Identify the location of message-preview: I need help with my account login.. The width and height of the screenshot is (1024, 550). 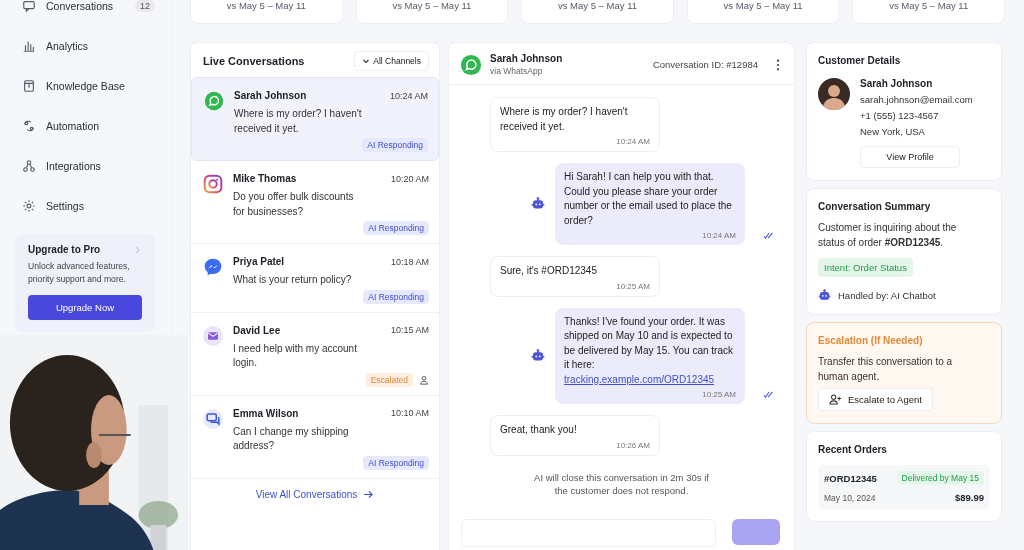
(295, 355).